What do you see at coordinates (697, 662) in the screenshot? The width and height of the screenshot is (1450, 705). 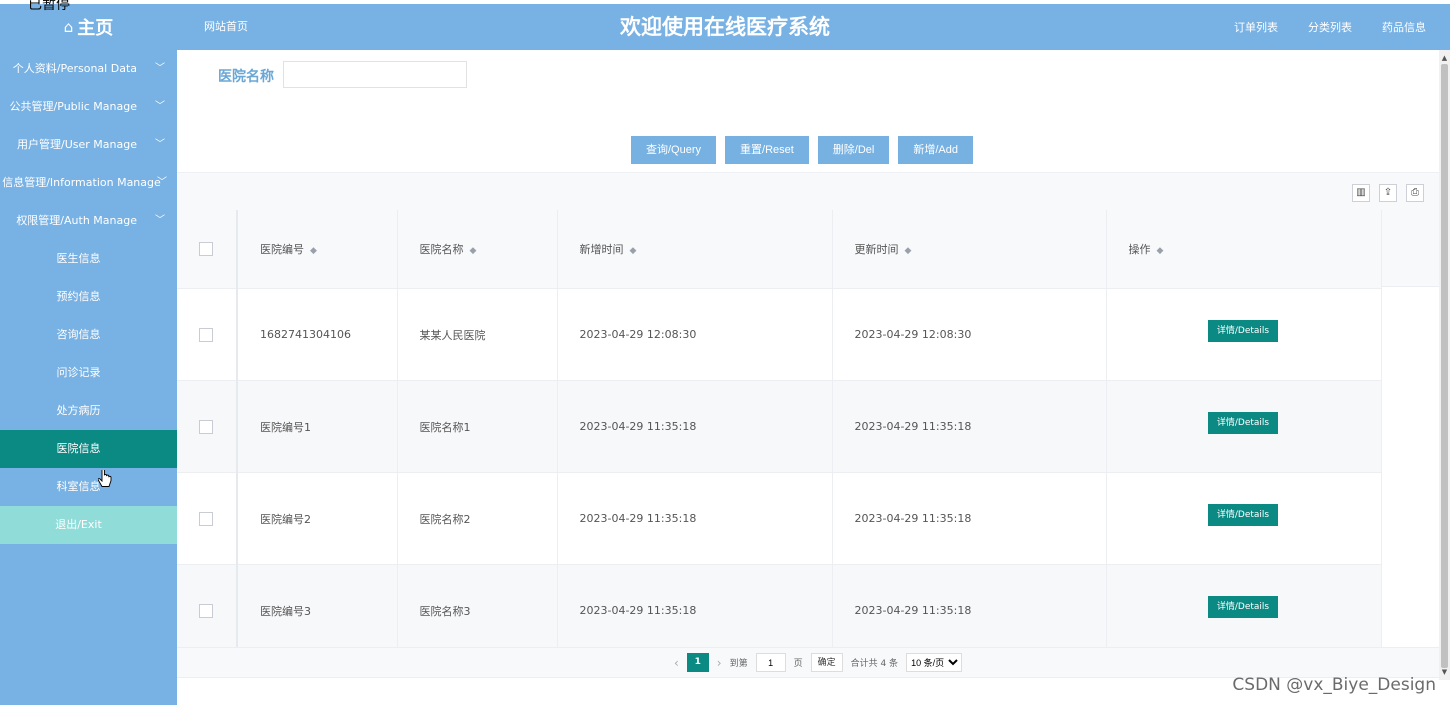 I see `page-1-button: 1` at bounding box center [697, 662].